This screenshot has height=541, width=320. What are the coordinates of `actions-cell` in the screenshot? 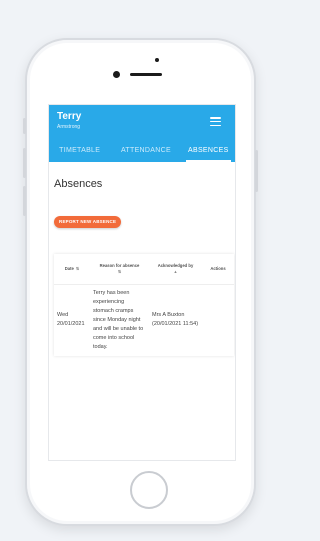 It's located at (218, 320).